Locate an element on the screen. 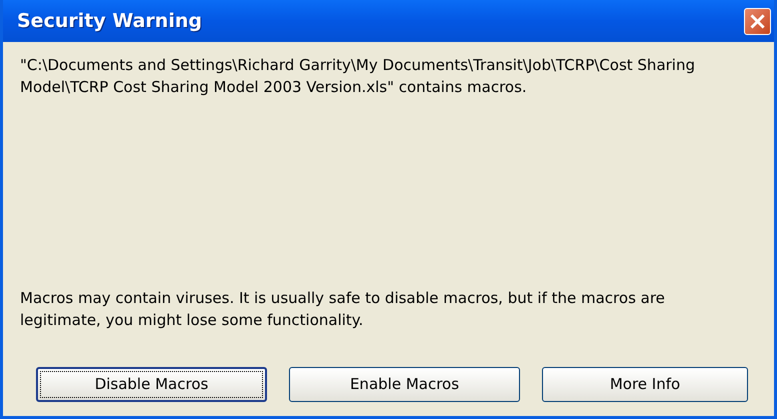 The image size is (777, 419). macro-warning: Macros may contain viruses. It is usually safe to disable macros, but if the macros are legitimate, you might lose some functionality. is located at coordinates (343, 309).